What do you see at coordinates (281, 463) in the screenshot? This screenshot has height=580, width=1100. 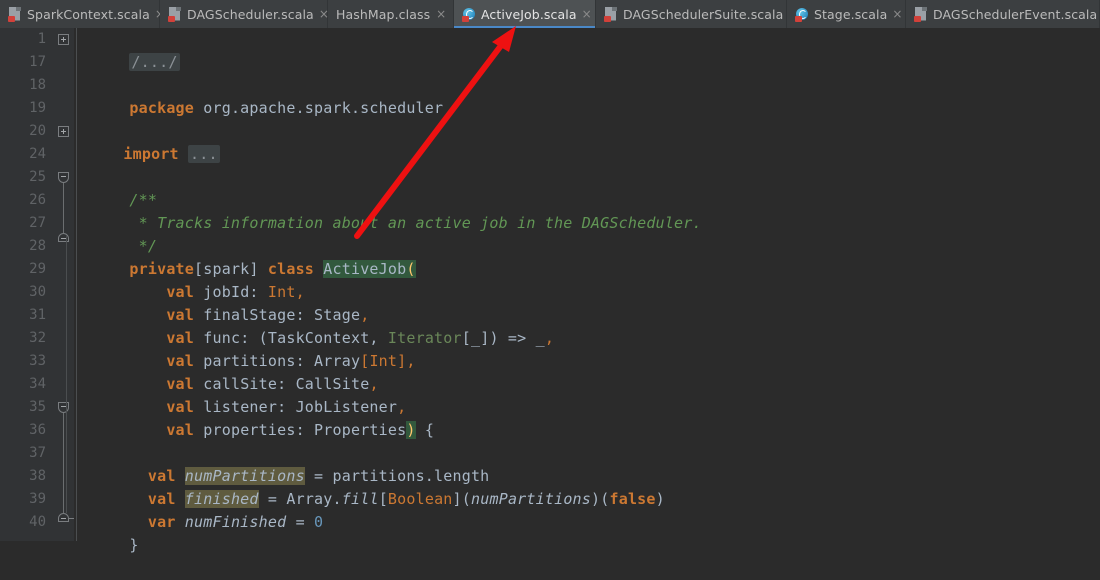 I see `code-line-numpartitions: val numPartitions = partitions.length` at bounding box center [281, 463].